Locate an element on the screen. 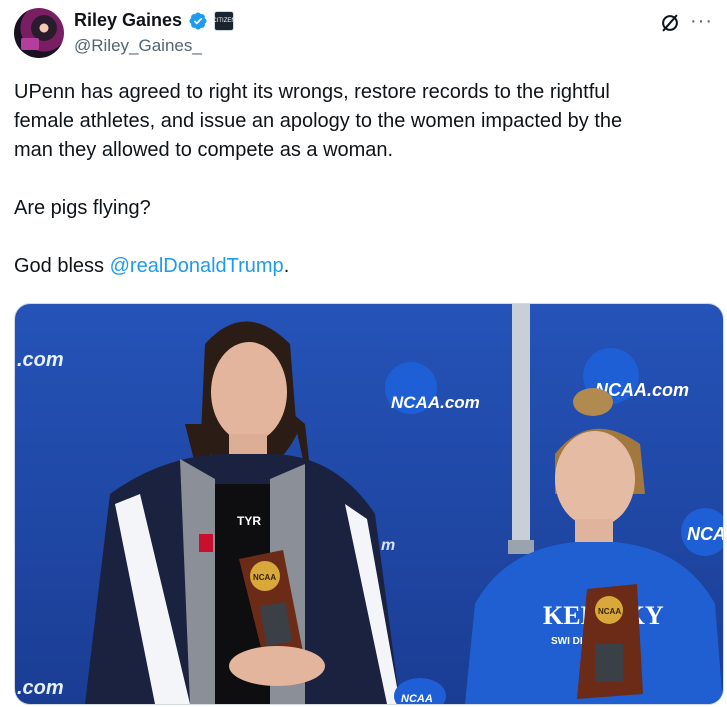 Image resolution: width=727 pixels, height=707 pixels. author-handle: @Riley_Gaines_ is located at coordinates (138, 46).